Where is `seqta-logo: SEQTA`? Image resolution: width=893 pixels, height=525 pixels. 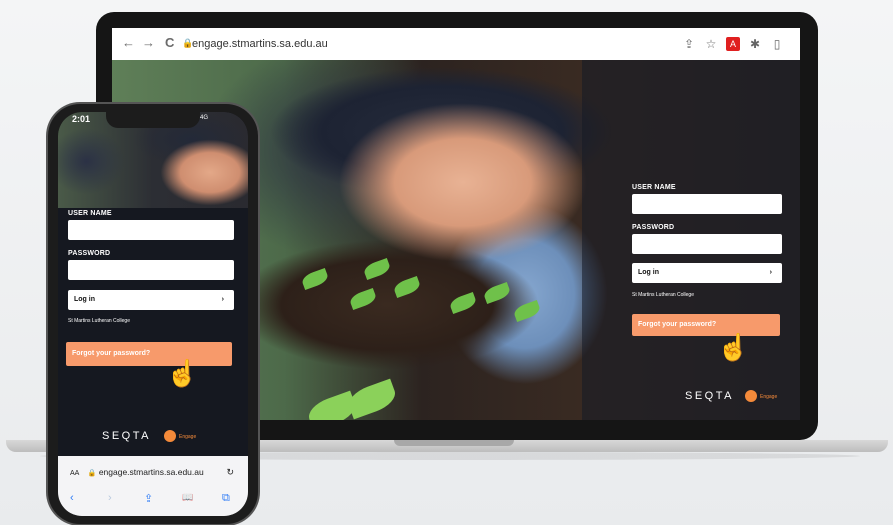 seqta-logo: SEQTA is located at coordinates (709, 396).